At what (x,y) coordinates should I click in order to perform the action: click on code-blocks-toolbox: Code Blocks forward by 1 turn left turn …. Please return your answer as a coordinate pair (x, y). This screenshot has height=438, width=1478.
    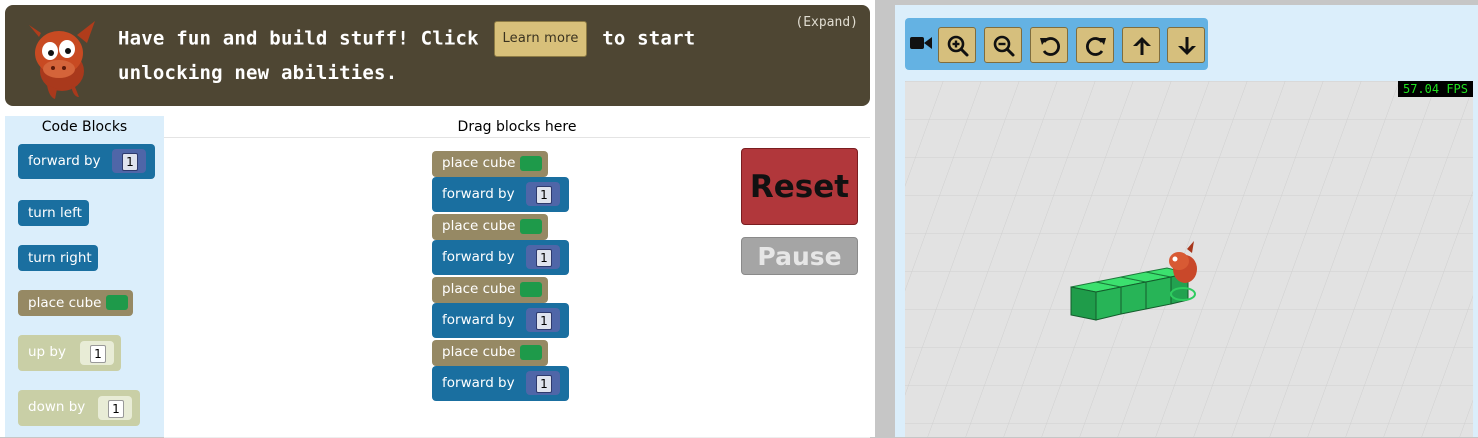
    Looking at the image, I should click on (84, 276).